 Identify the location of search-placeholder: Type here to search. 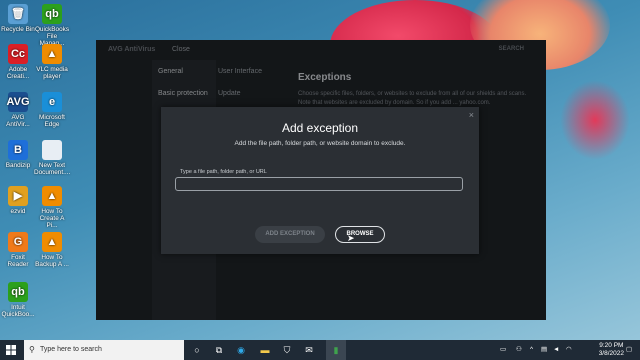
(71, 349).